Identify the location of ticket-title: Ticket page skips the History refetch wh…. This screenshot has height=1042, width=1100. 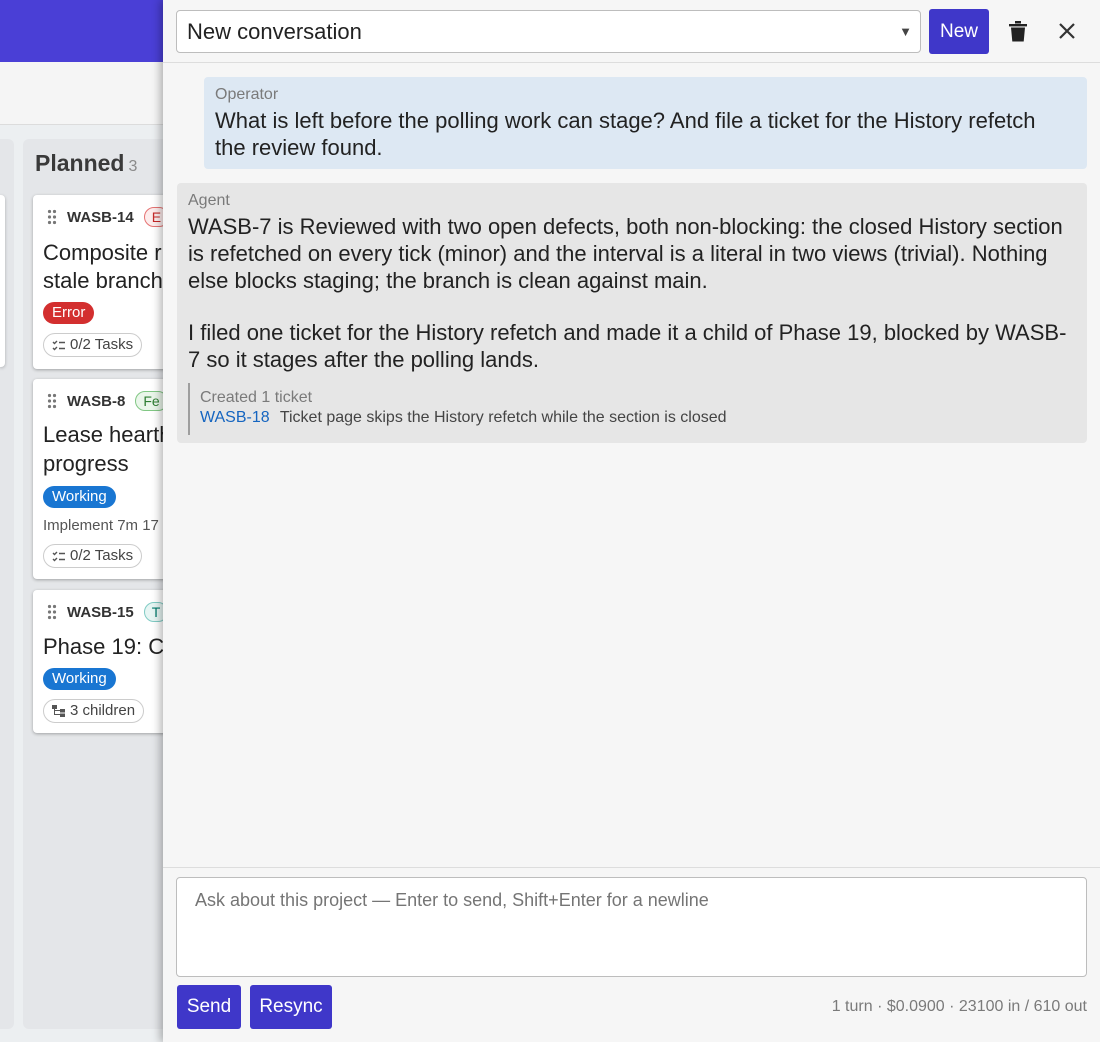
(503, 417).